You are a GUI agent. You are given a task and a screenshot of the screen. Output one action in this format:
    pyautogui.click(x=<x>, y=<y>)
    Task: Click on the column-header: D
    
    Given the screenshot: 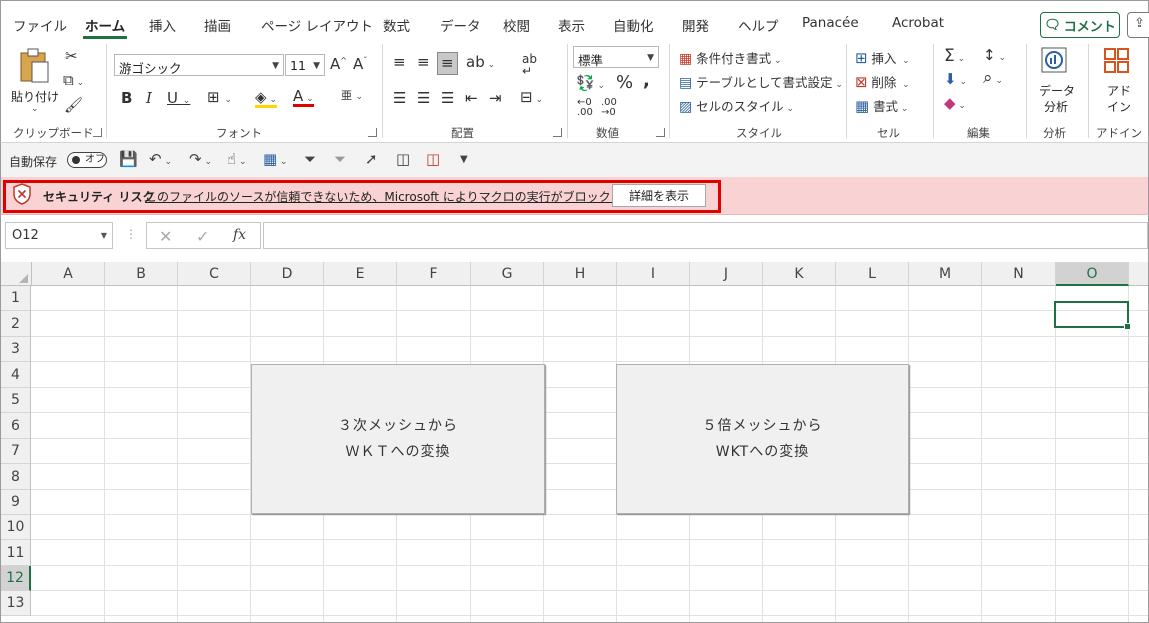 What is the action you would take?
    pyautogui.click(x=287, y=274)
    